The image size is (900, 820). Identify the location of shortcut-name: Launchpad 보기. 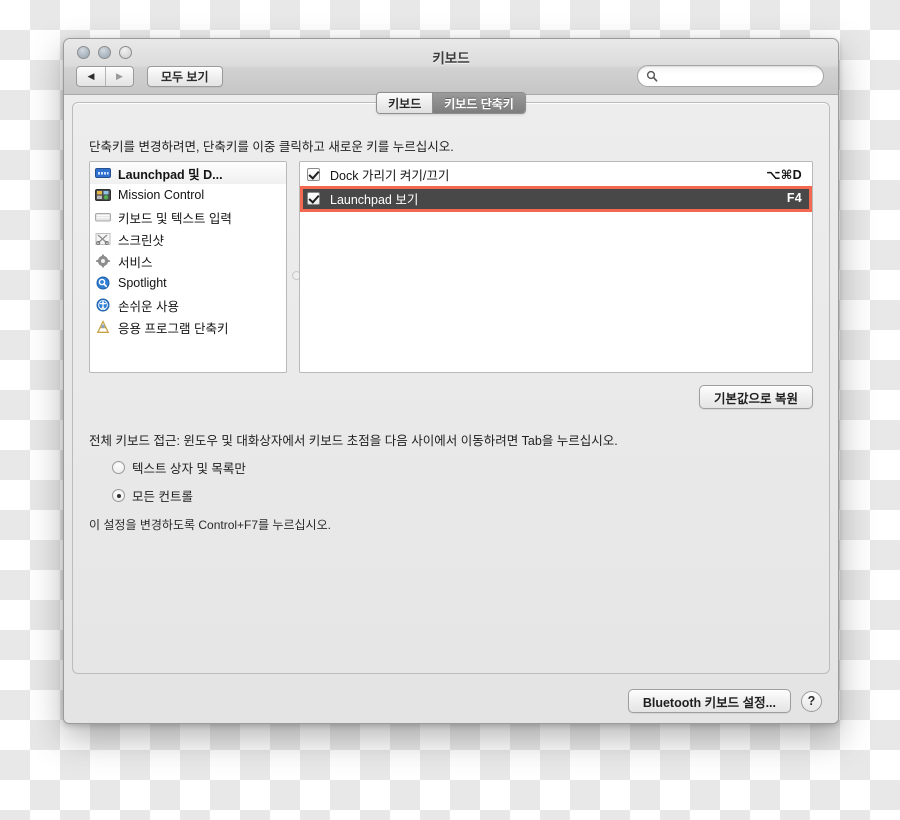
(374, 199).